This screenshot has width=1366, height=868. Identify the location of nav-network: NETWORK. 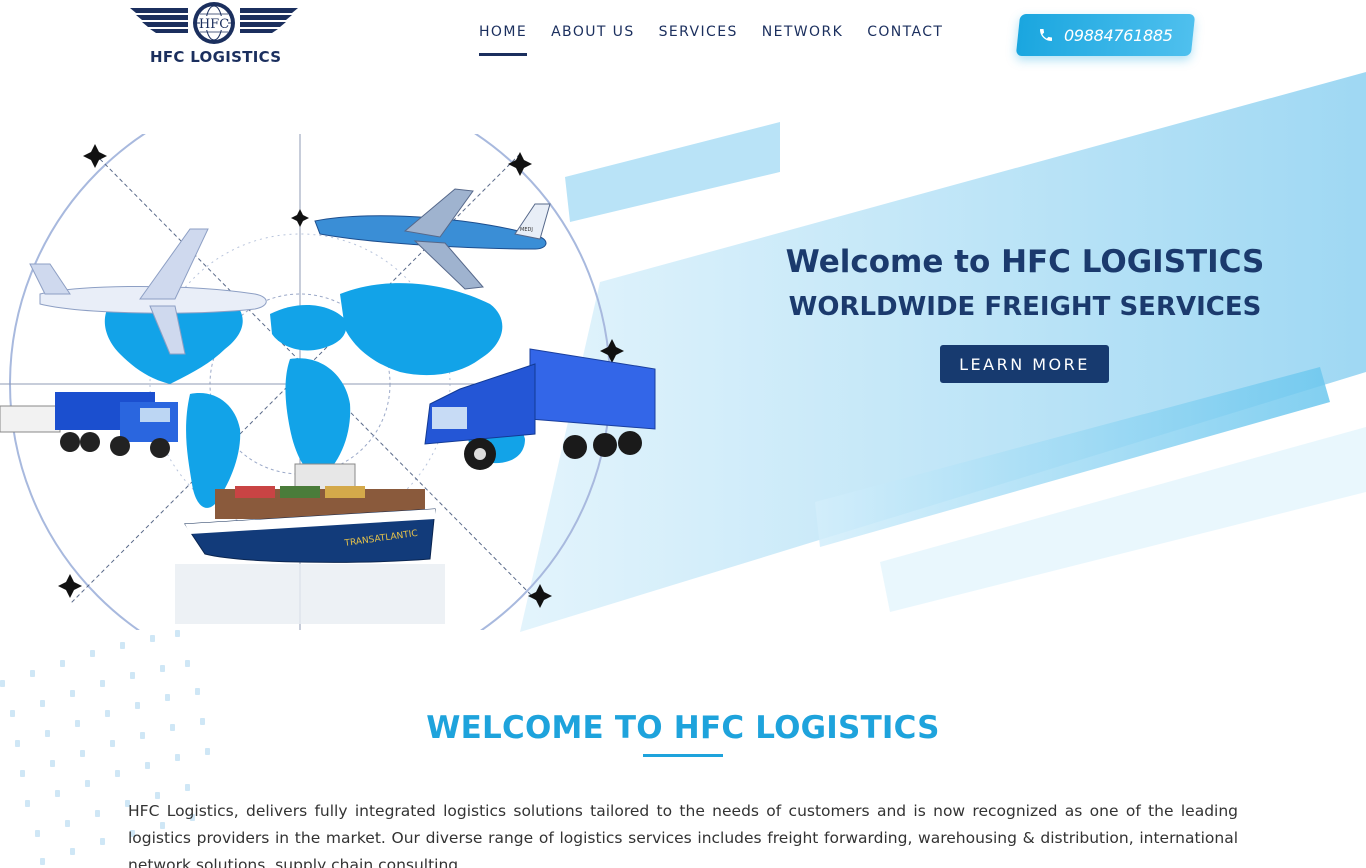
(802, 40).